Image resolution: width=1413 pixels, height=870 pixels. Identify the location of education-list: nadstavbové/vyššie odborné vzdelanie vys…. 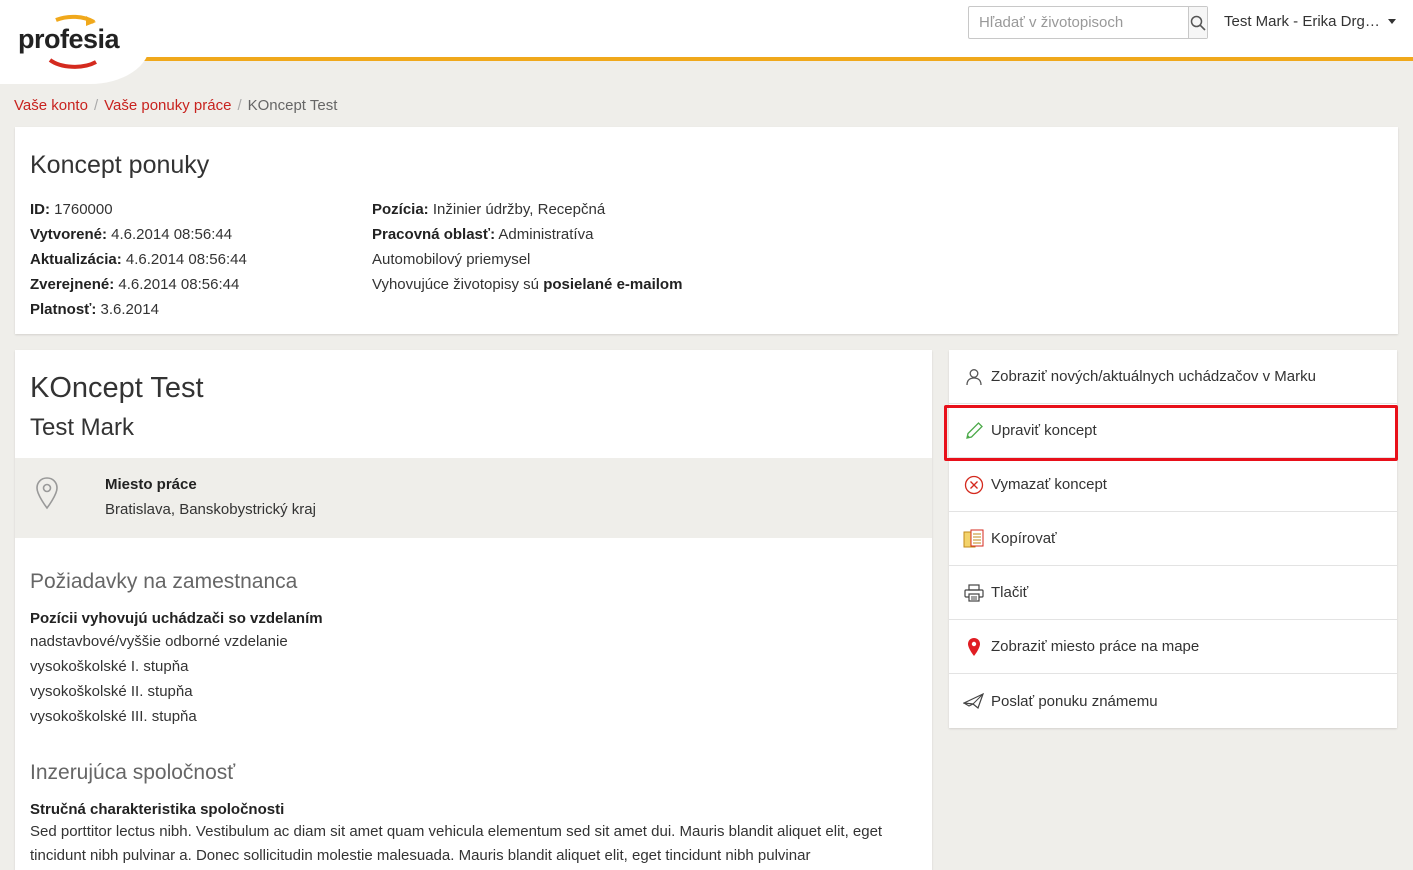
(159, 679).